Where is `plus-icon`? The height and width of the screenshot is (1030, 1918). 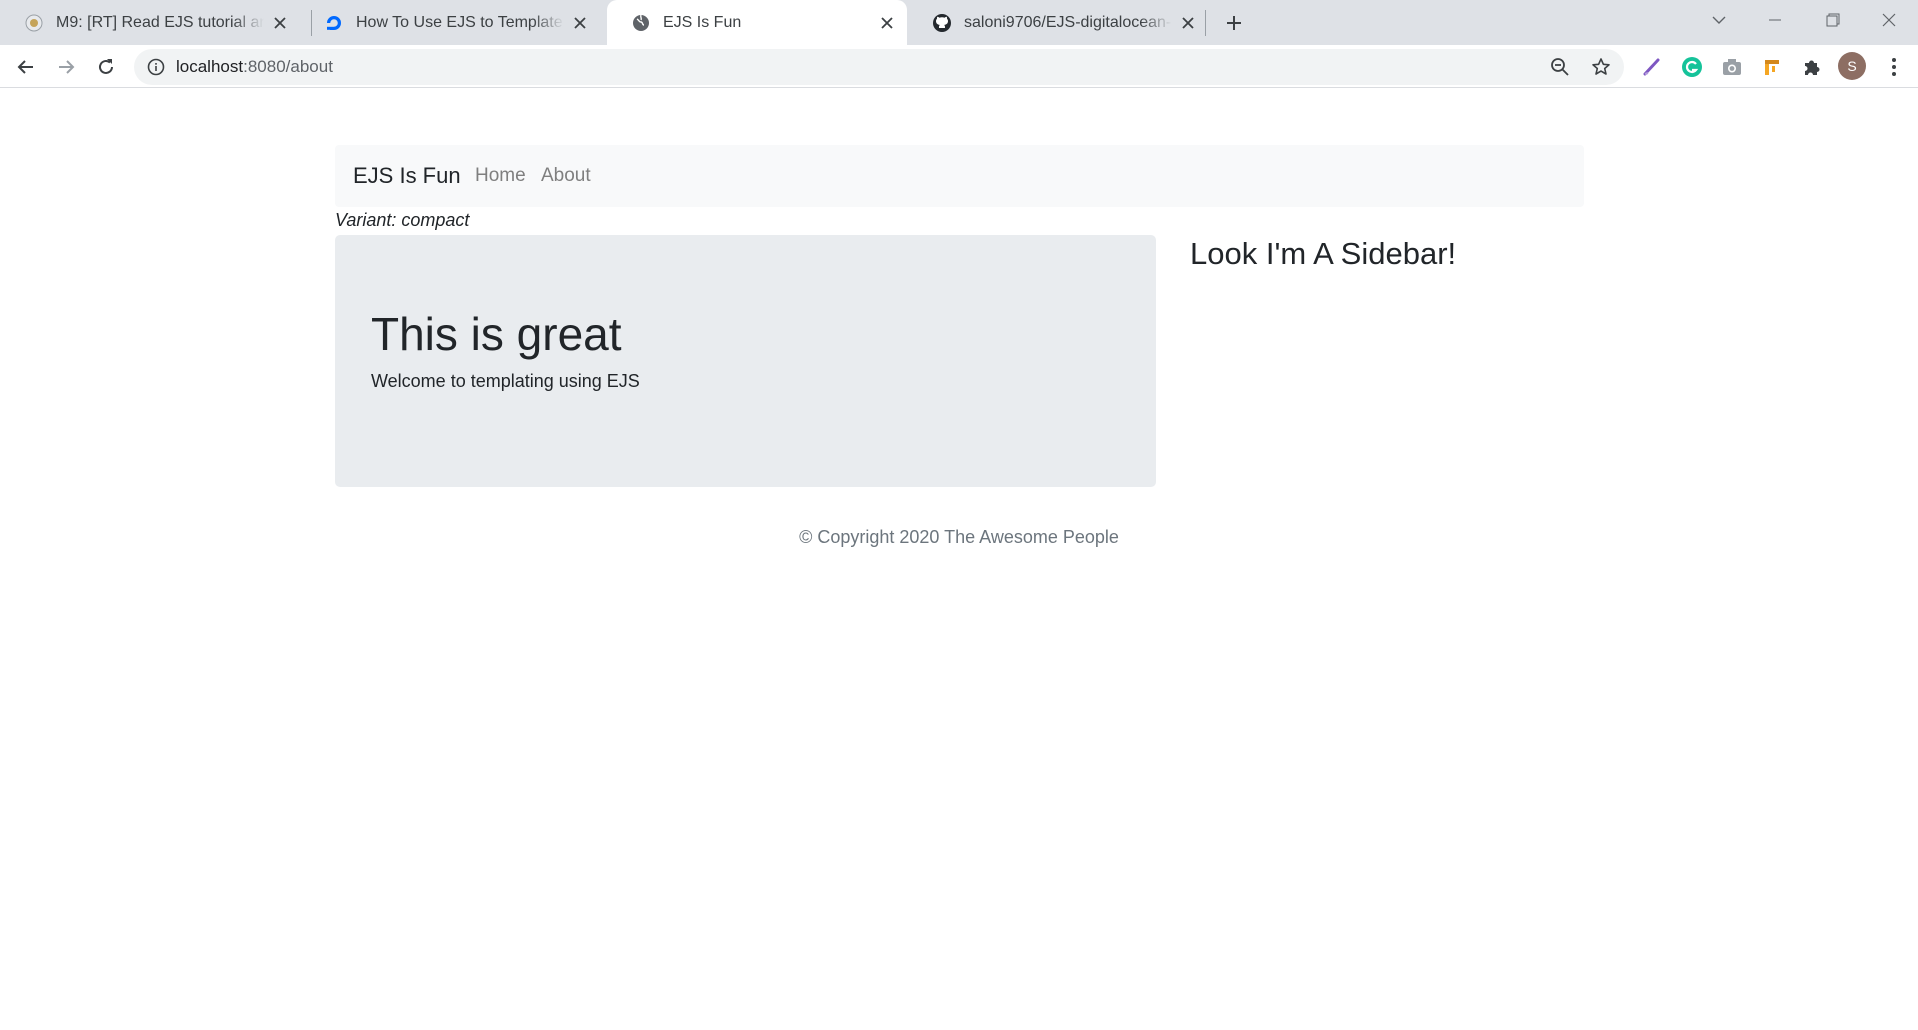 plus-icon is located at coordinates (1234, 23).